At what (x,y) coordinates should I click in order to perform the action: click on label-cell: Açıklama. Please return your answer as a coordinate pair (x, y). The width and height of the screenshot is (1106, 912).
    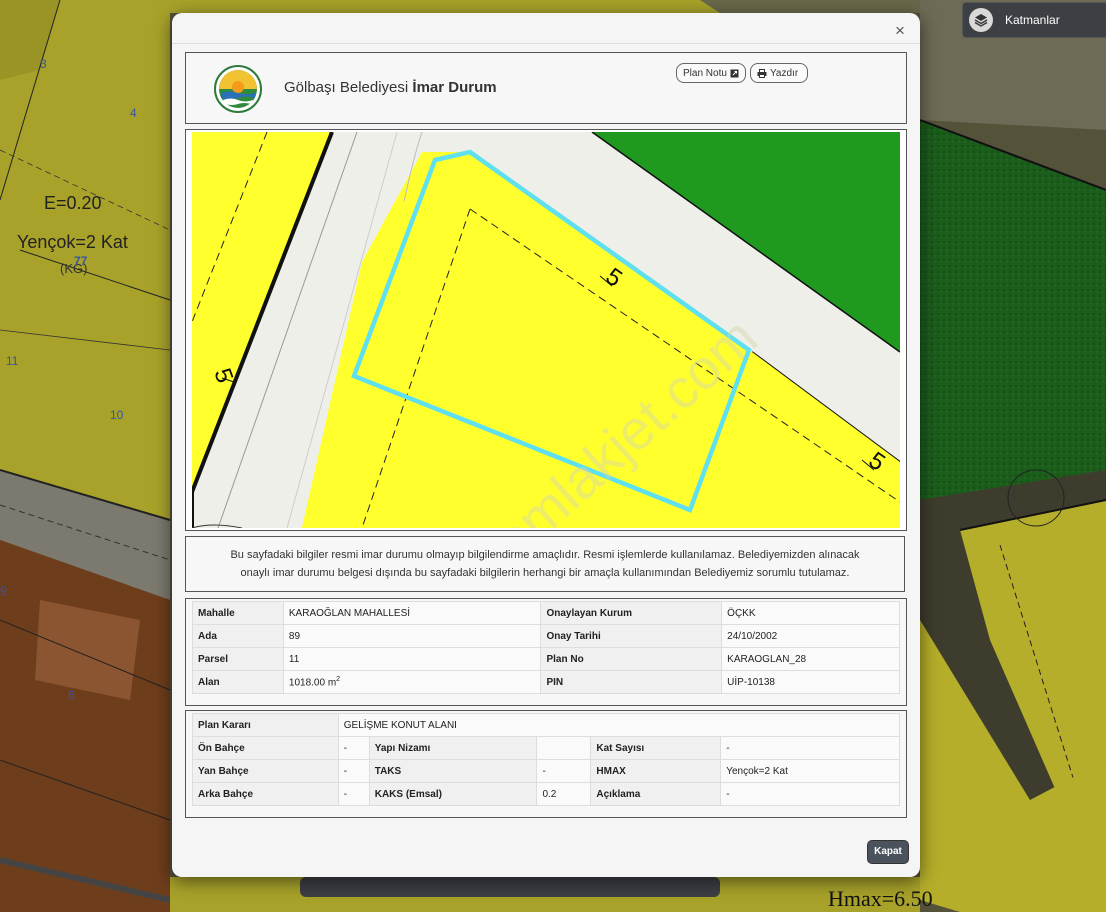
    Looking at the image, I should click on (656, 794).